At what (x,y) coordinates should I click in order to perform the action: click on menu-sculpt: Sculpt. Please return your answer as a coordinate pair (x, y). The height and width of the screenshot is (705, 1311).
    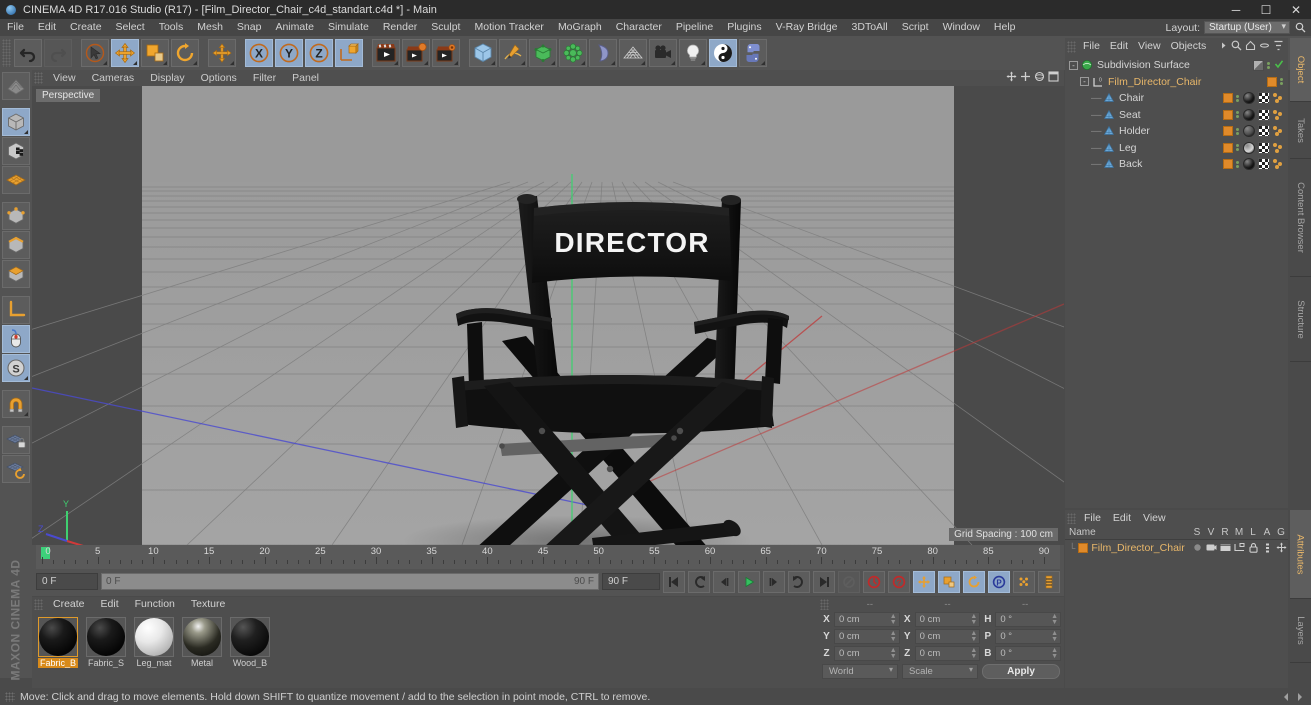
    Looking at the image, I should click on (445, 27).